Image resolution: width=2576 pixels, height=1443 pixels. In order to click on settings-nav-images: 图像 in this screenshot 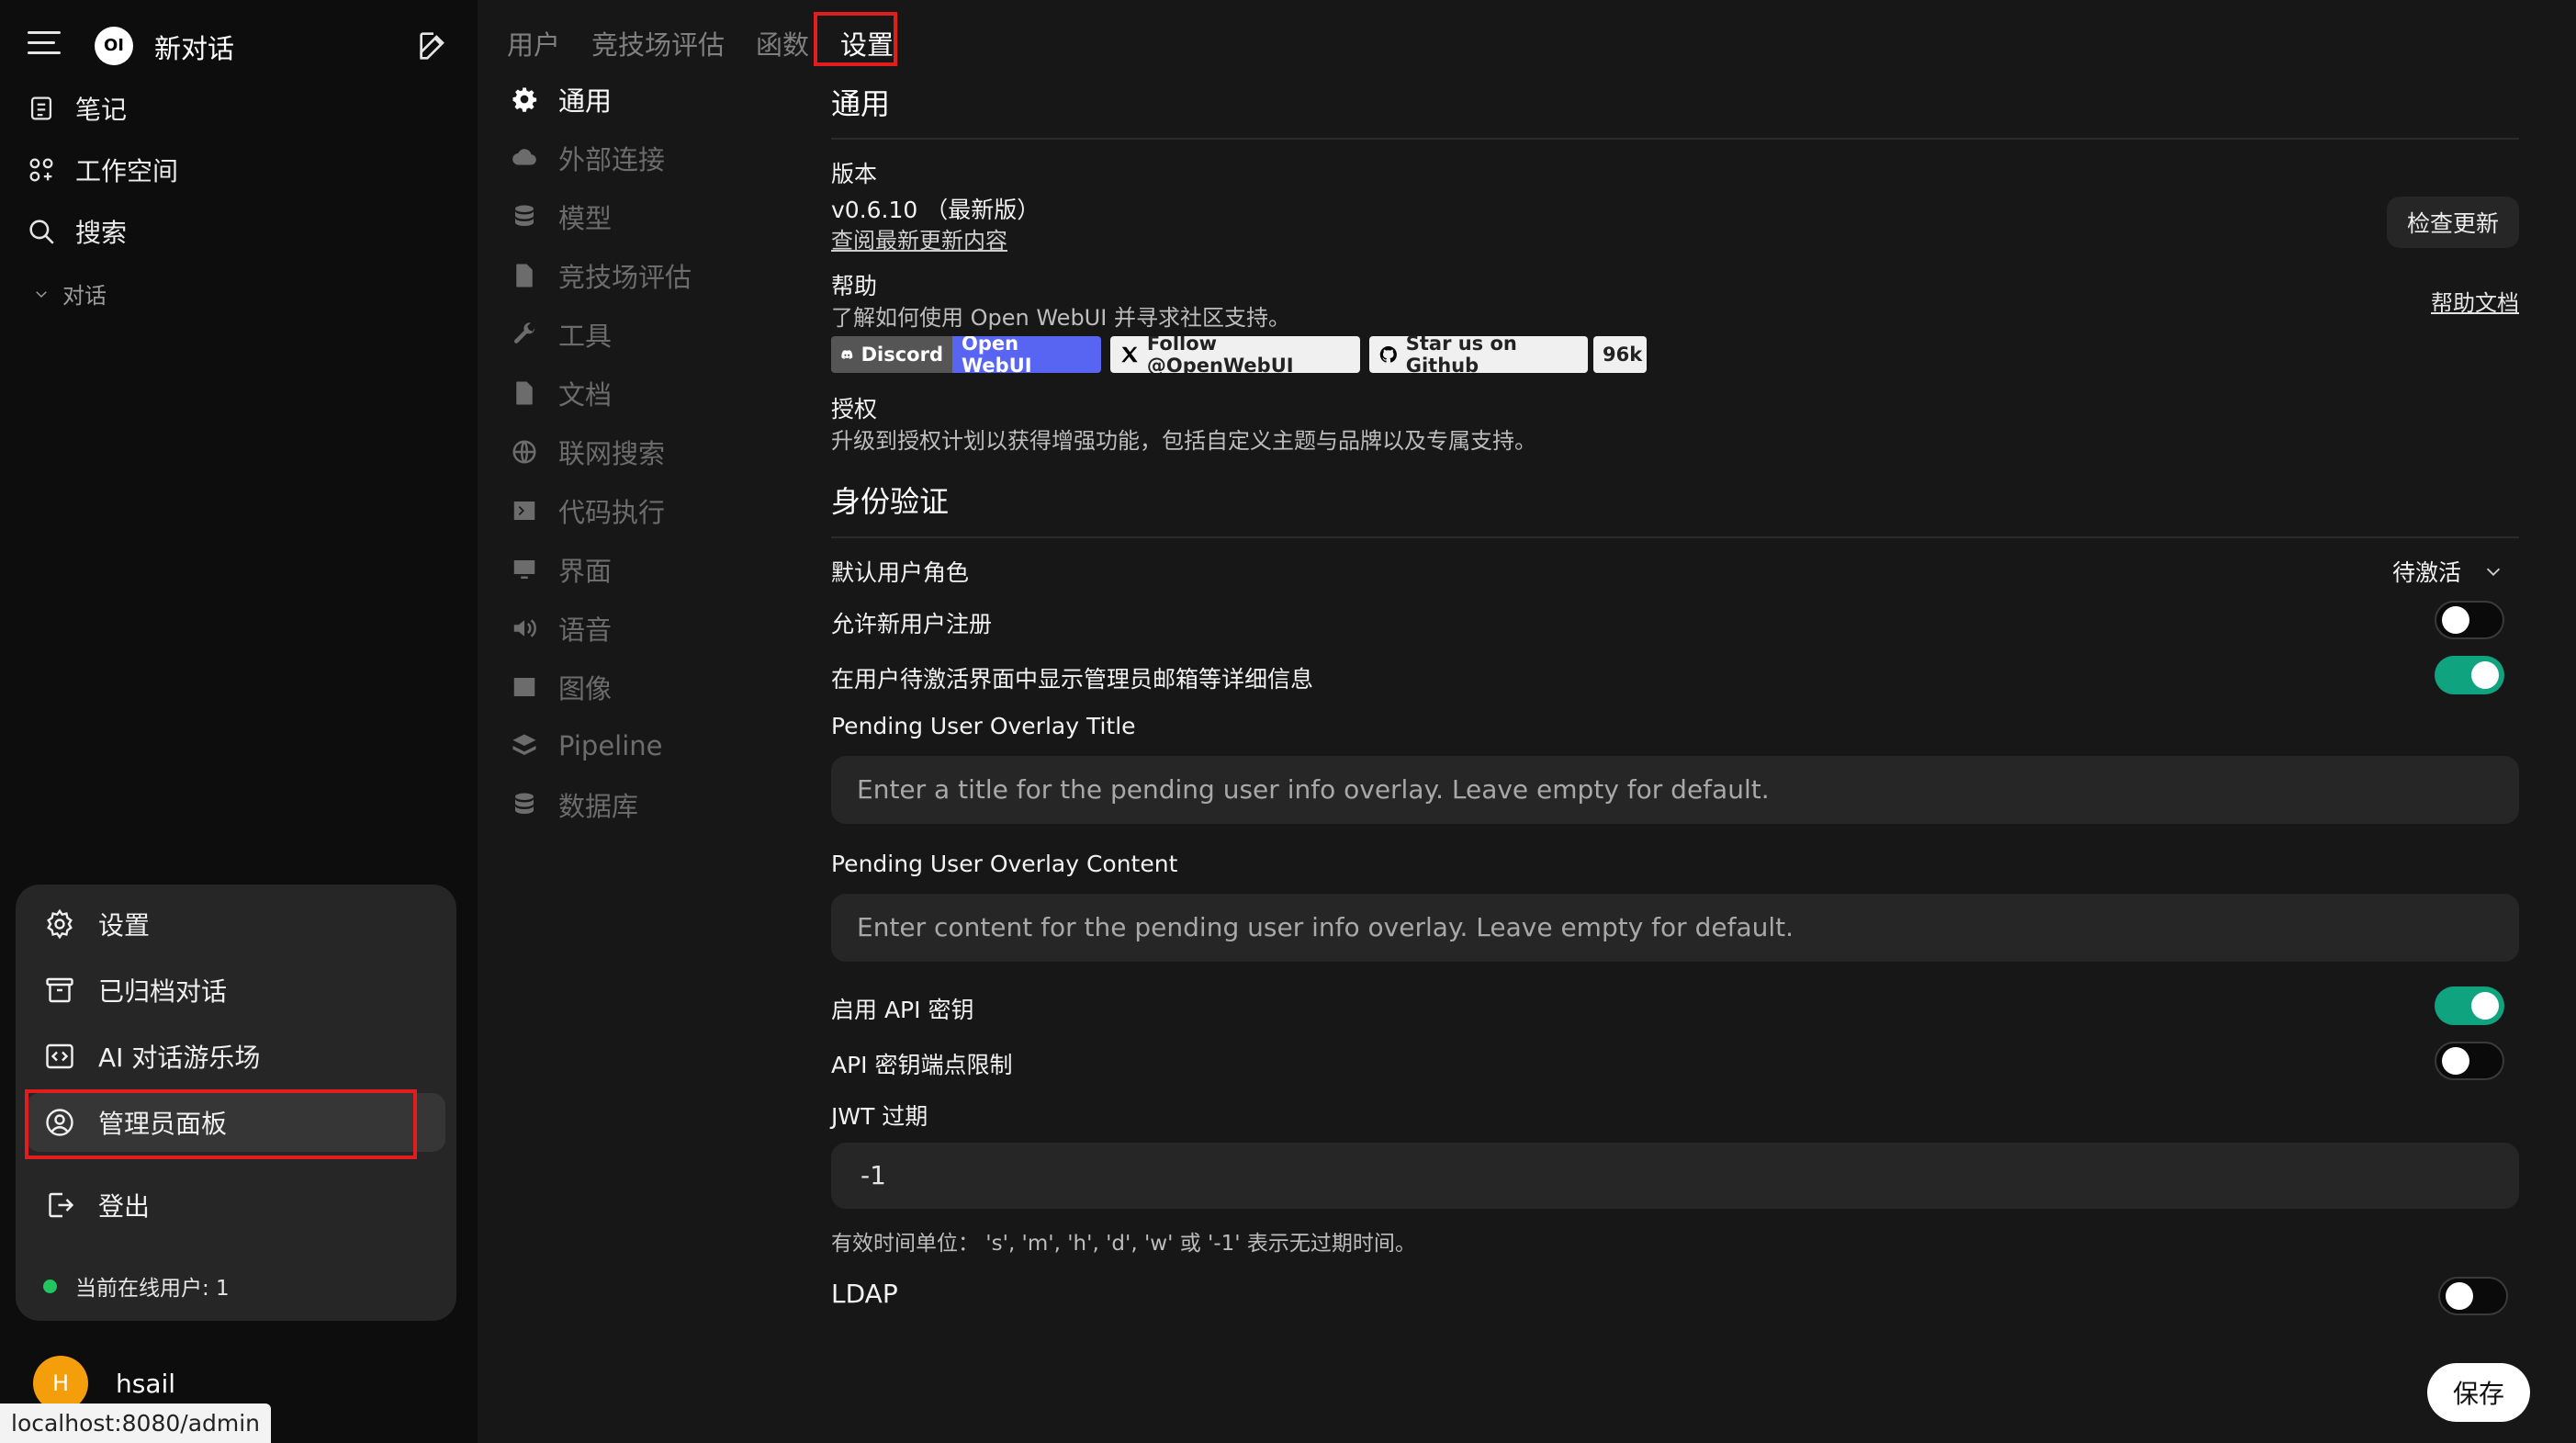, I will do `click(561, 687)`.